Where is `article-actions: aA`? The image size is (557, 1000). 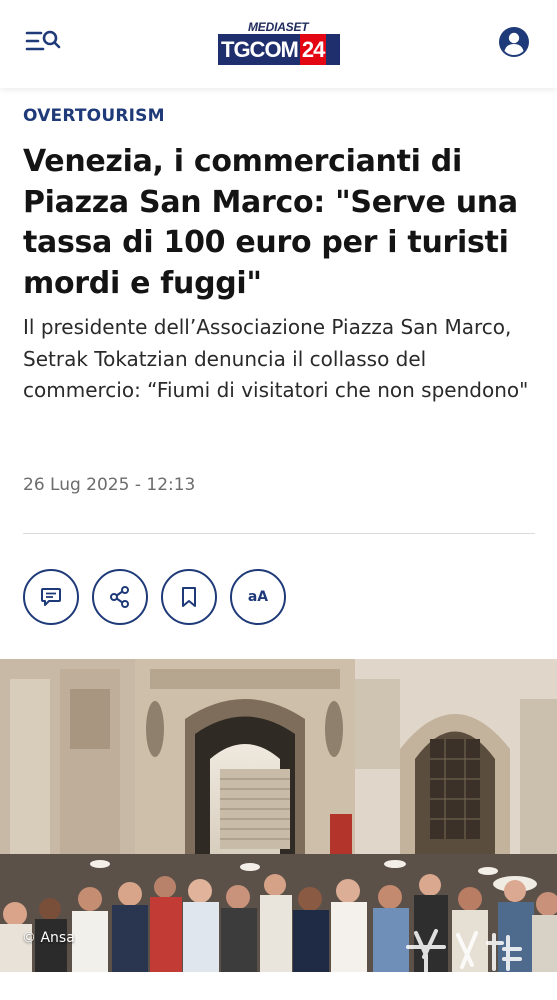
article-actions: aA is located at coordinates (154, 597).